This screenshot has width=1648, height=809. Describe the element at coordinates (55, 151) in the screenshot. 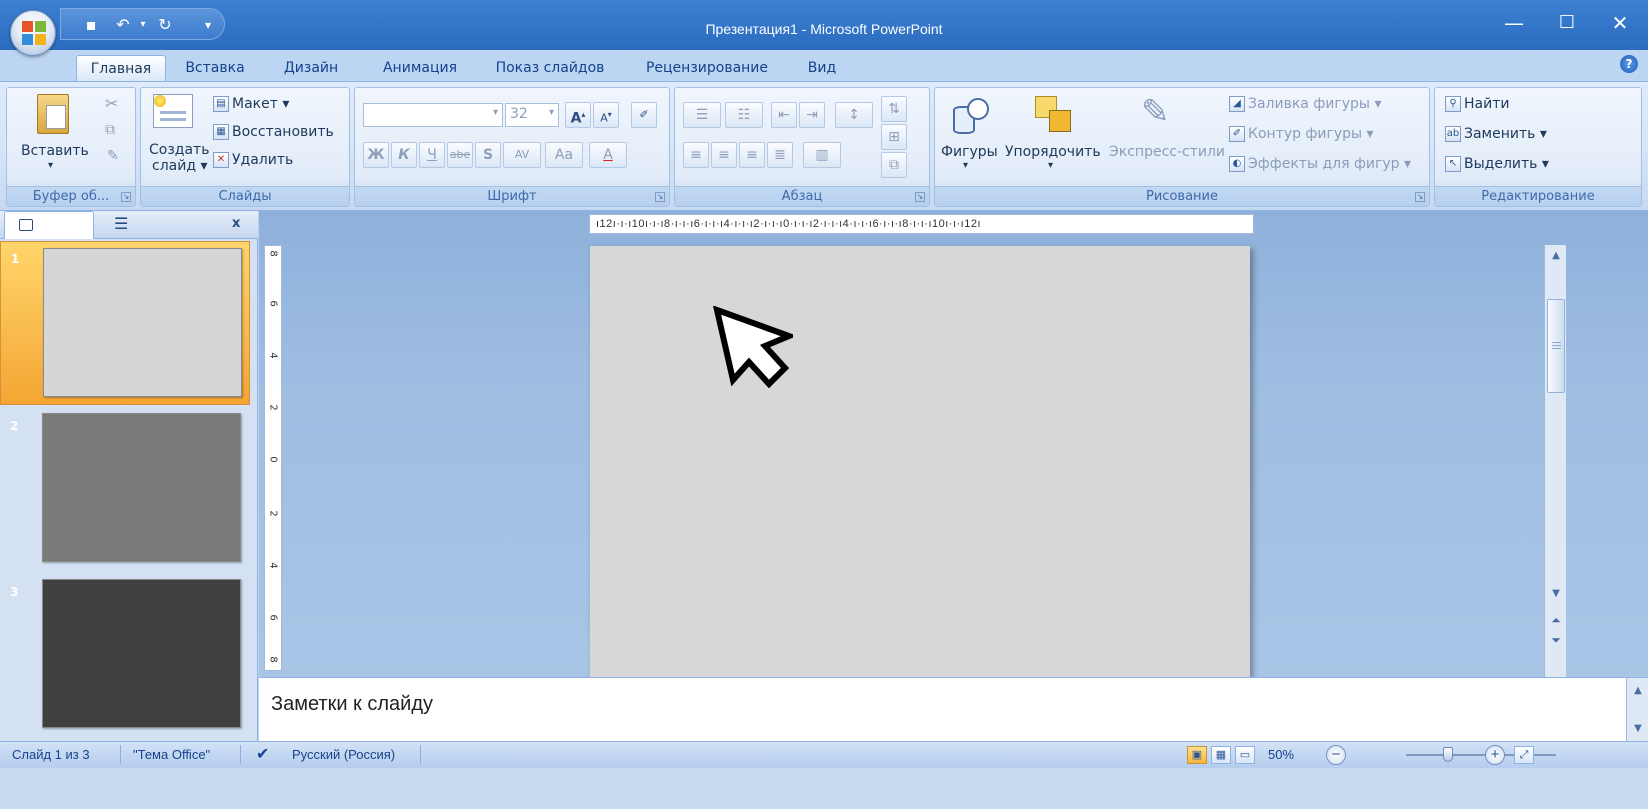

I see `paste-button: Вставить` at that location.